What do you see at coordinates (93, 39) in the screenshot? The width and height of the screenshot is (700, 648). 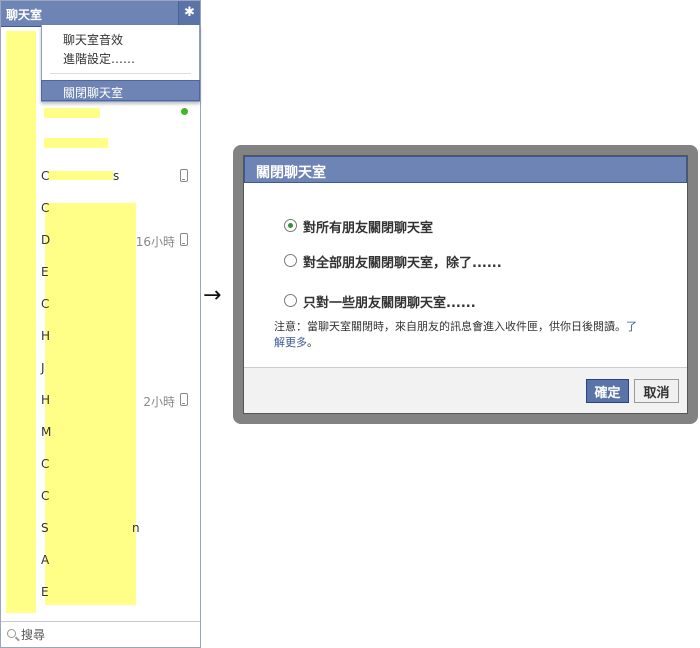 I see `menu-item-chat-sound: 聊天室音效` at bounding box center [93, 39].